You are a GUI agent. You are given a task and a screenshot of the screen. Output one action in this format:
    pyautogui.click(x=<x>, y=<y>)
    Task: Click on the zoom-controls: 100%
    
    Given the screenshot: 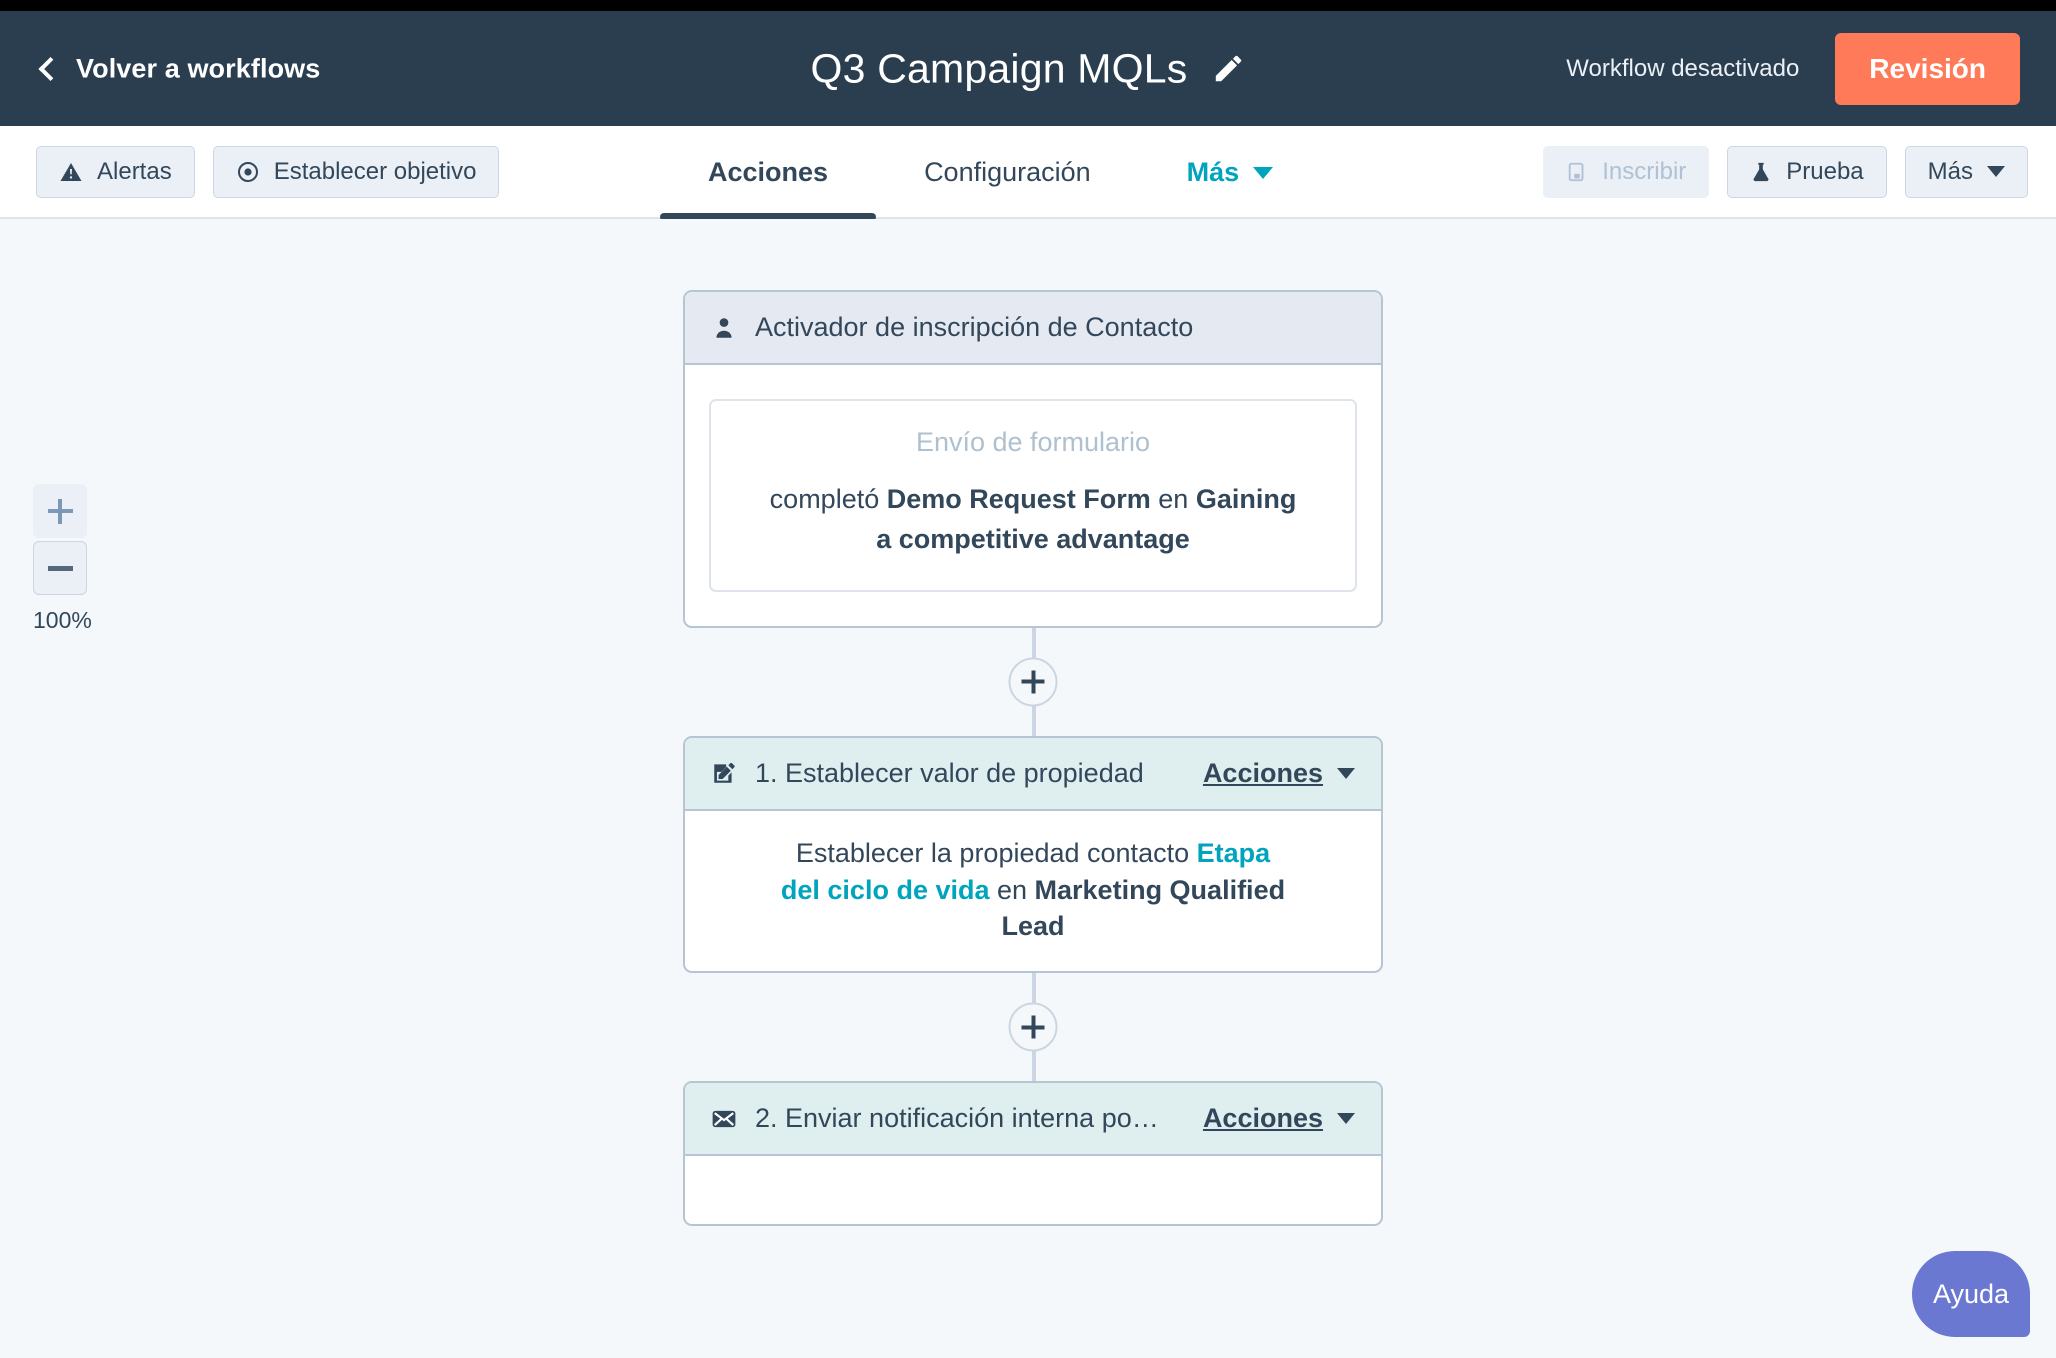 What is the action you would take?
    pyautogui.click(x=62, y=559)
    